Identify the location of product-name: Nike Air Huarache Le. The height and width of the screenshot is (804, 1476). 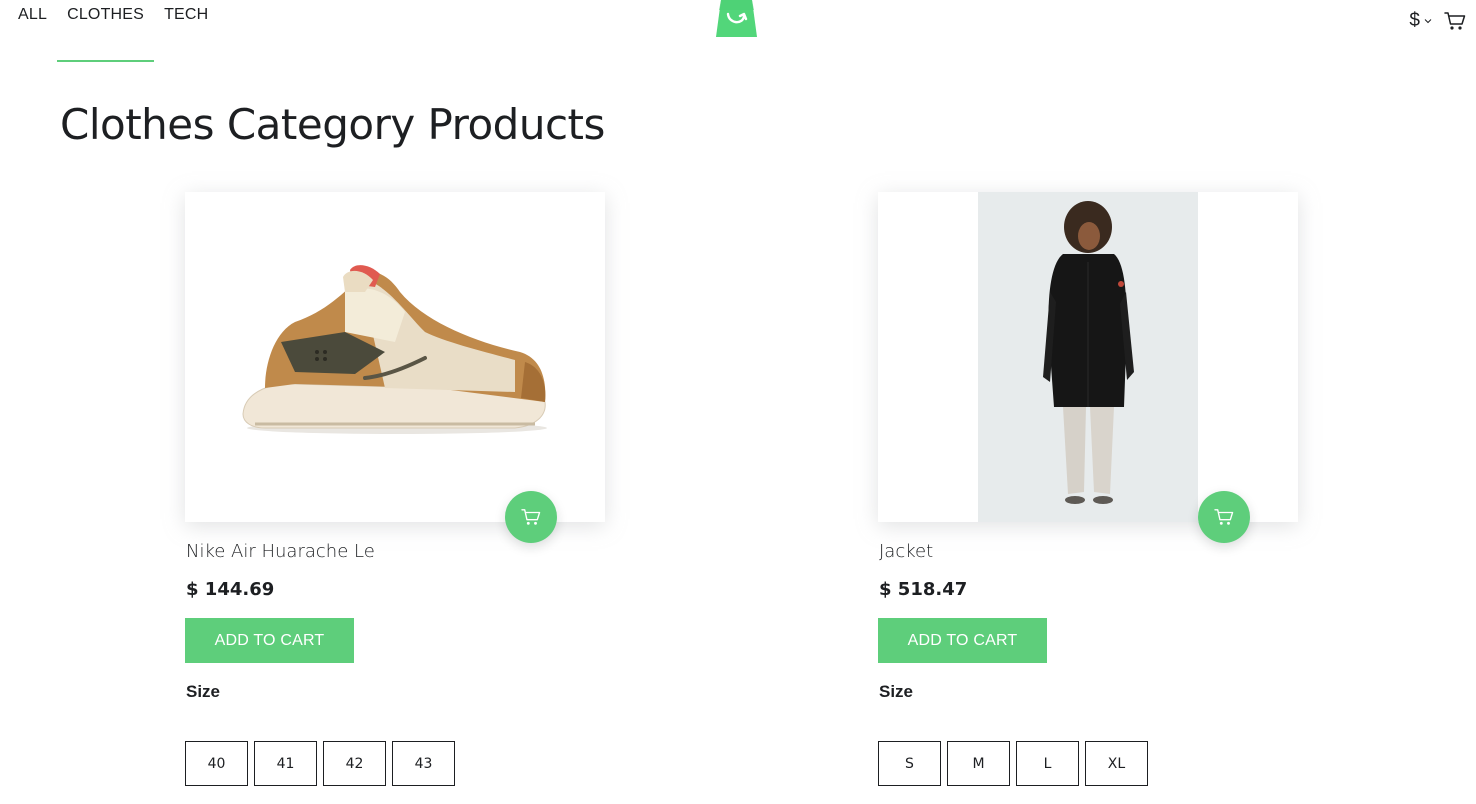
(280, 551).